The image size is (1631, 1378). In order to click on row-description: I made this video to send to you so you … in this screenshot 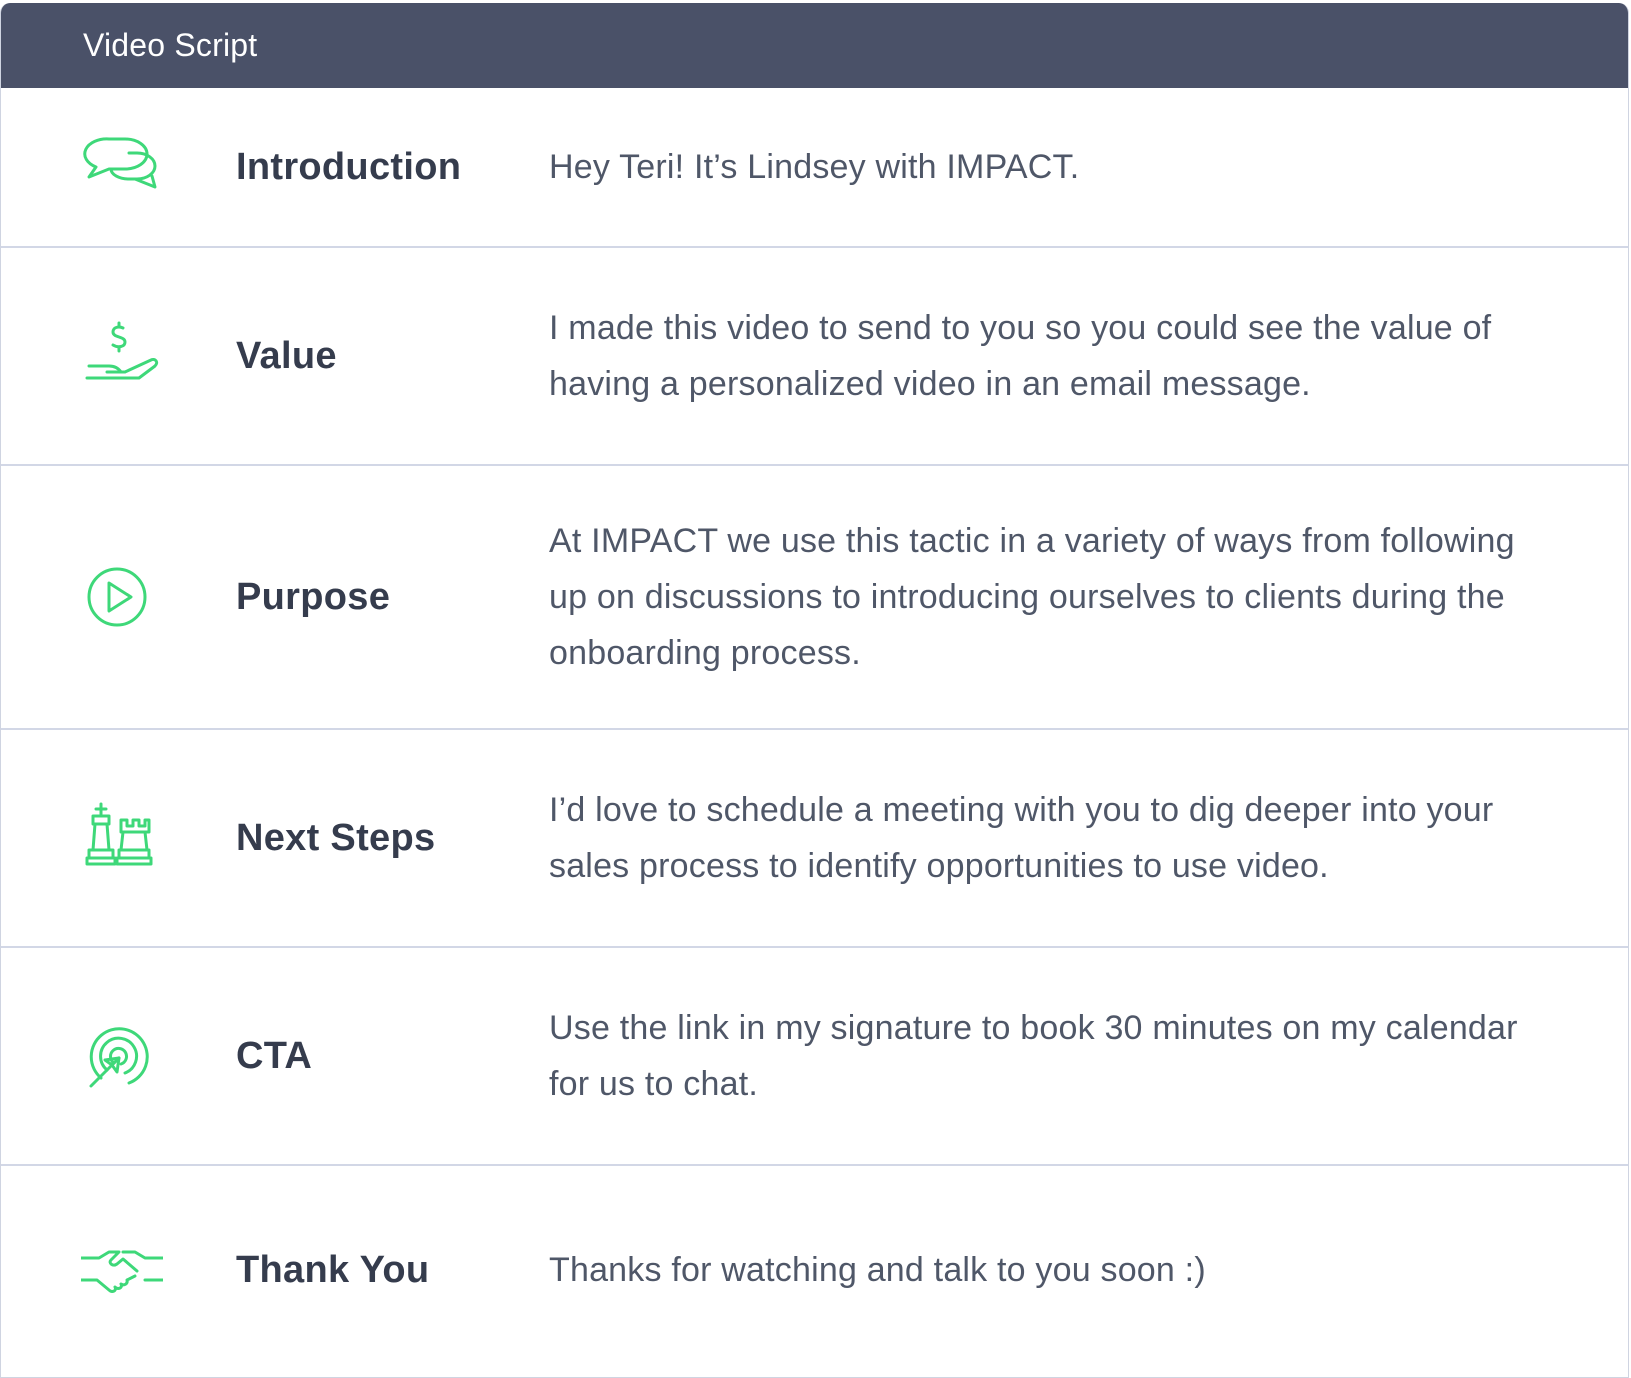, I will do `click(1020, 356)`.